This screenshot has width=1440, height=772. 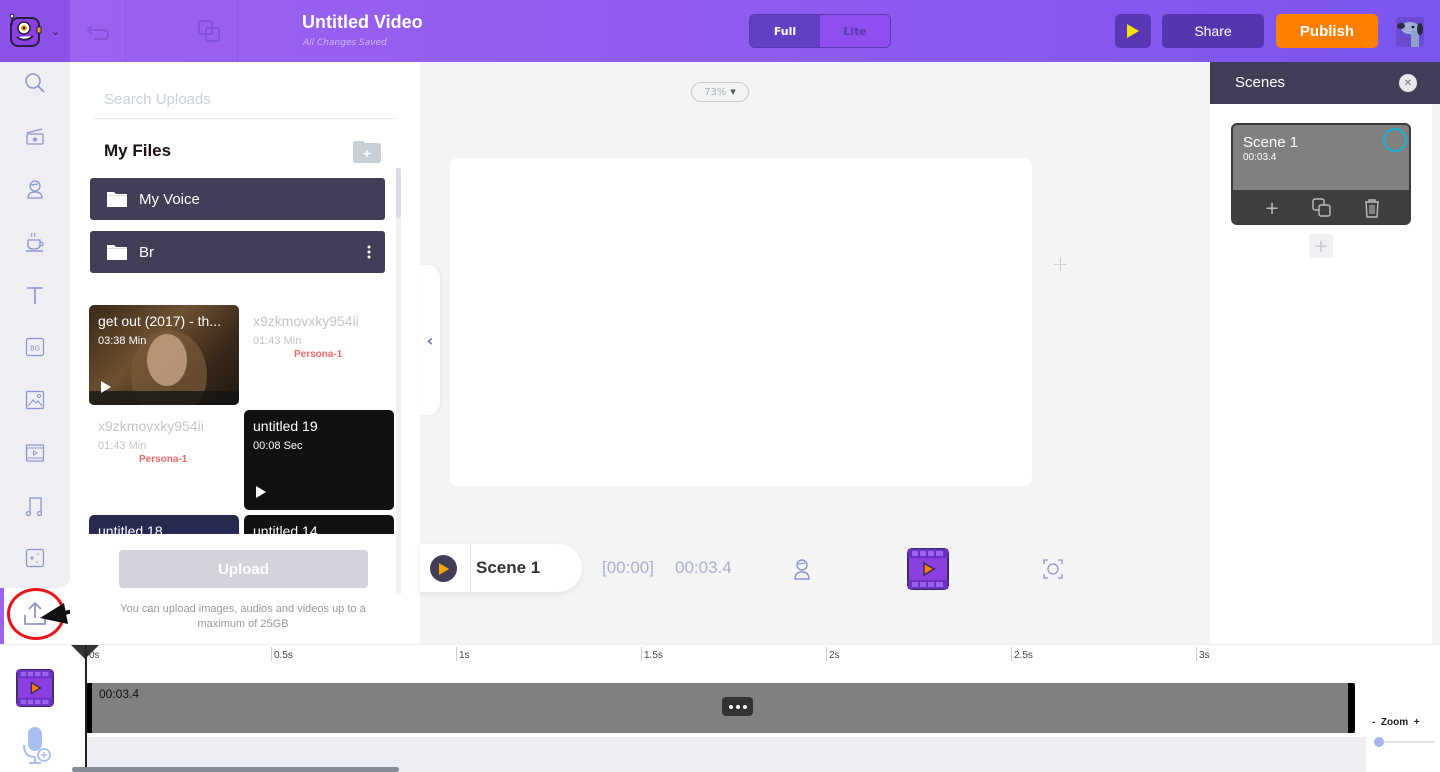 I want to click on video-track-clip: 00:03.4, so click(x=721, y=708).